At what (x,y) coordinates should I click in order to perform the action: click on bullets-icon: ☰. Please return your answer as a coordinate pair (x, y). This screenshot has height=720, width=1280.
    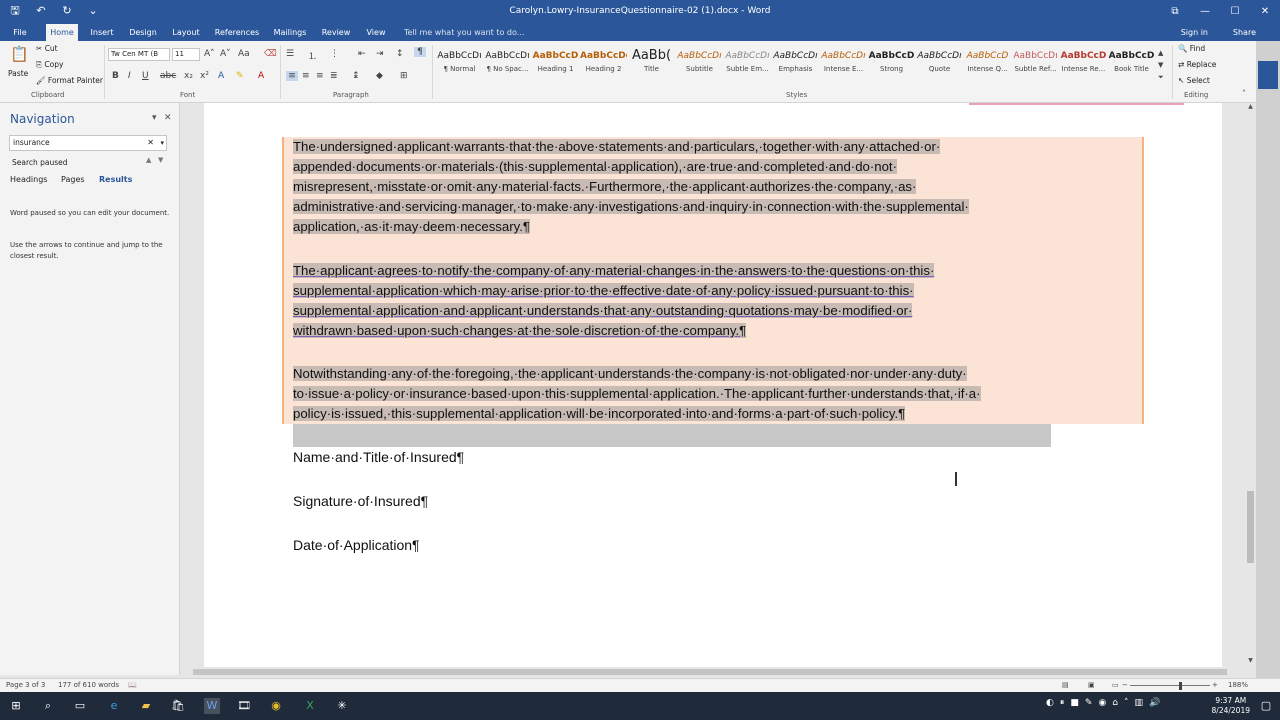
    Looking at the image, I should click on (290, 54).